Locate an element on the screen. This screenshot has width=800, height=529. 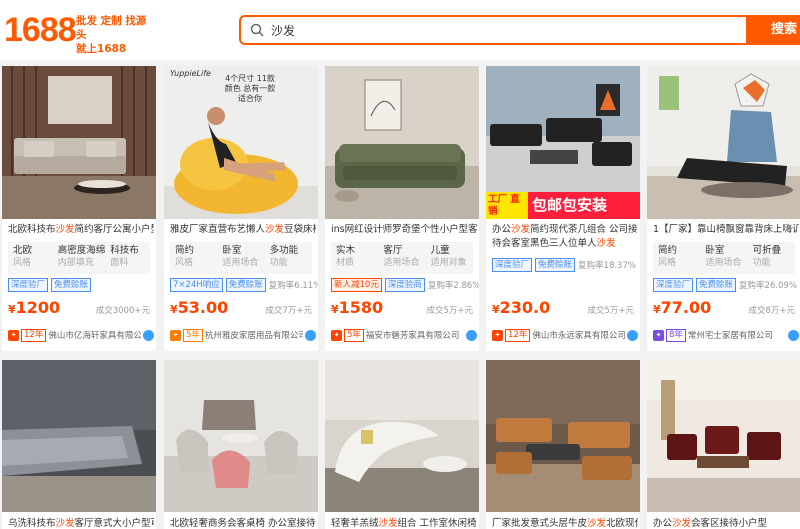
search-icon is located at coordinates (257, 30).